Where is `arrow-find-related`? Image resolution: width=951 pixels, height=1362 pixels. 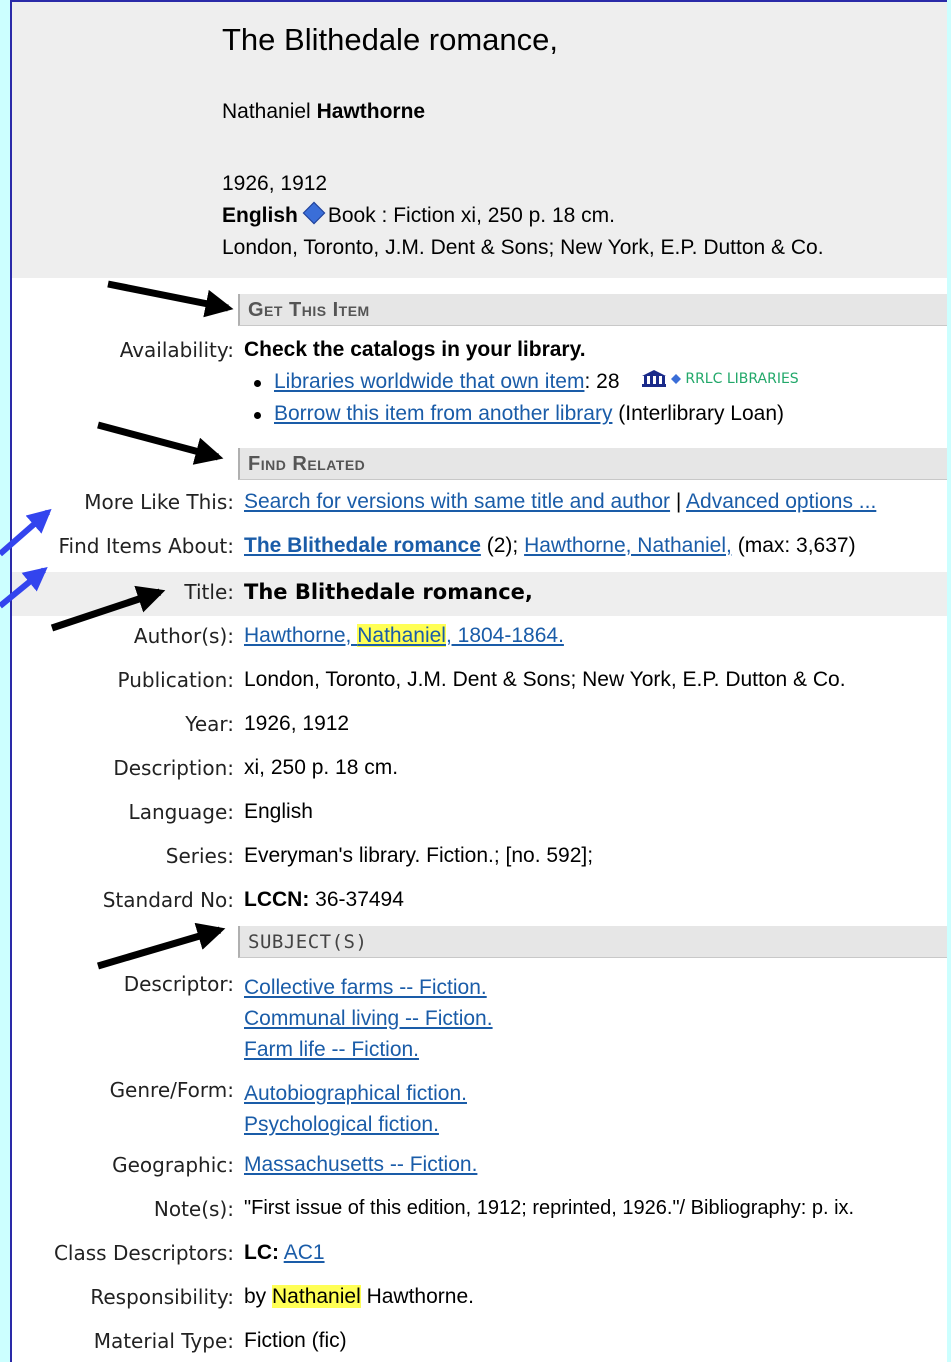 arrow-find-related is located at coordinates (160, 443).